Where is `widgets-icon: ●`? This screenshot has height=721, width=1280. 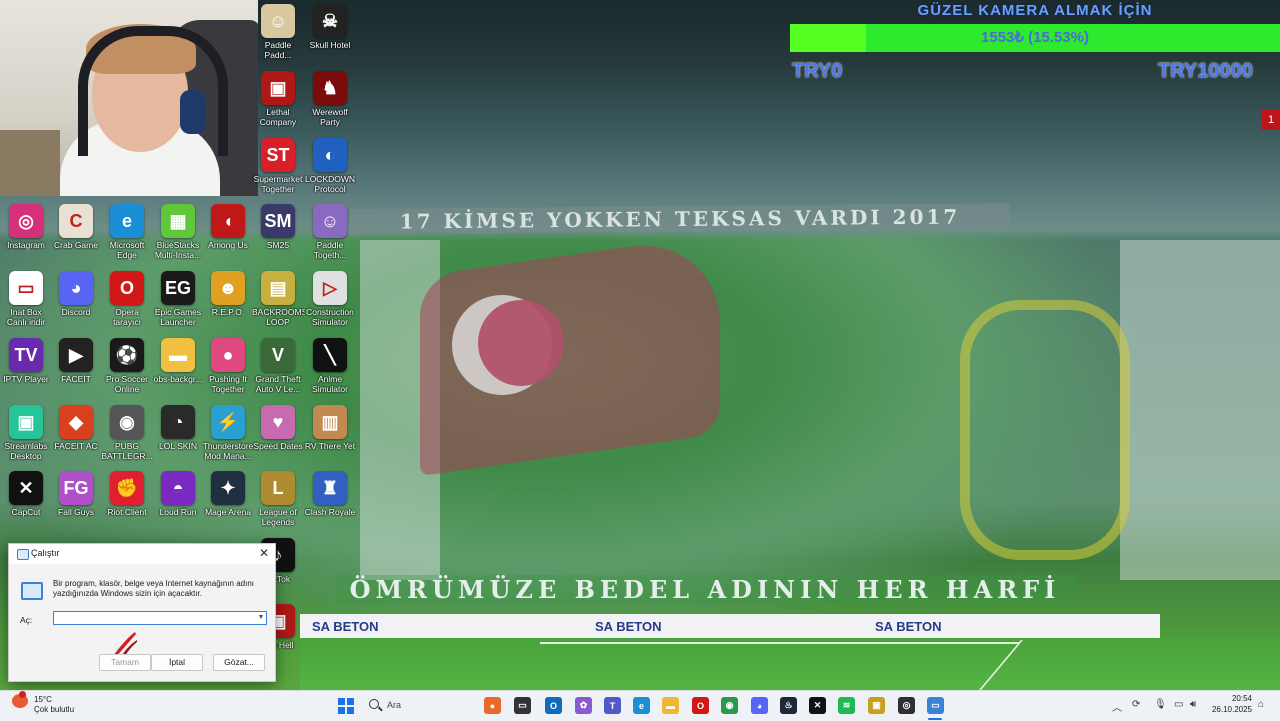 widgets-icon: ● is located at coordinates (492, 705).